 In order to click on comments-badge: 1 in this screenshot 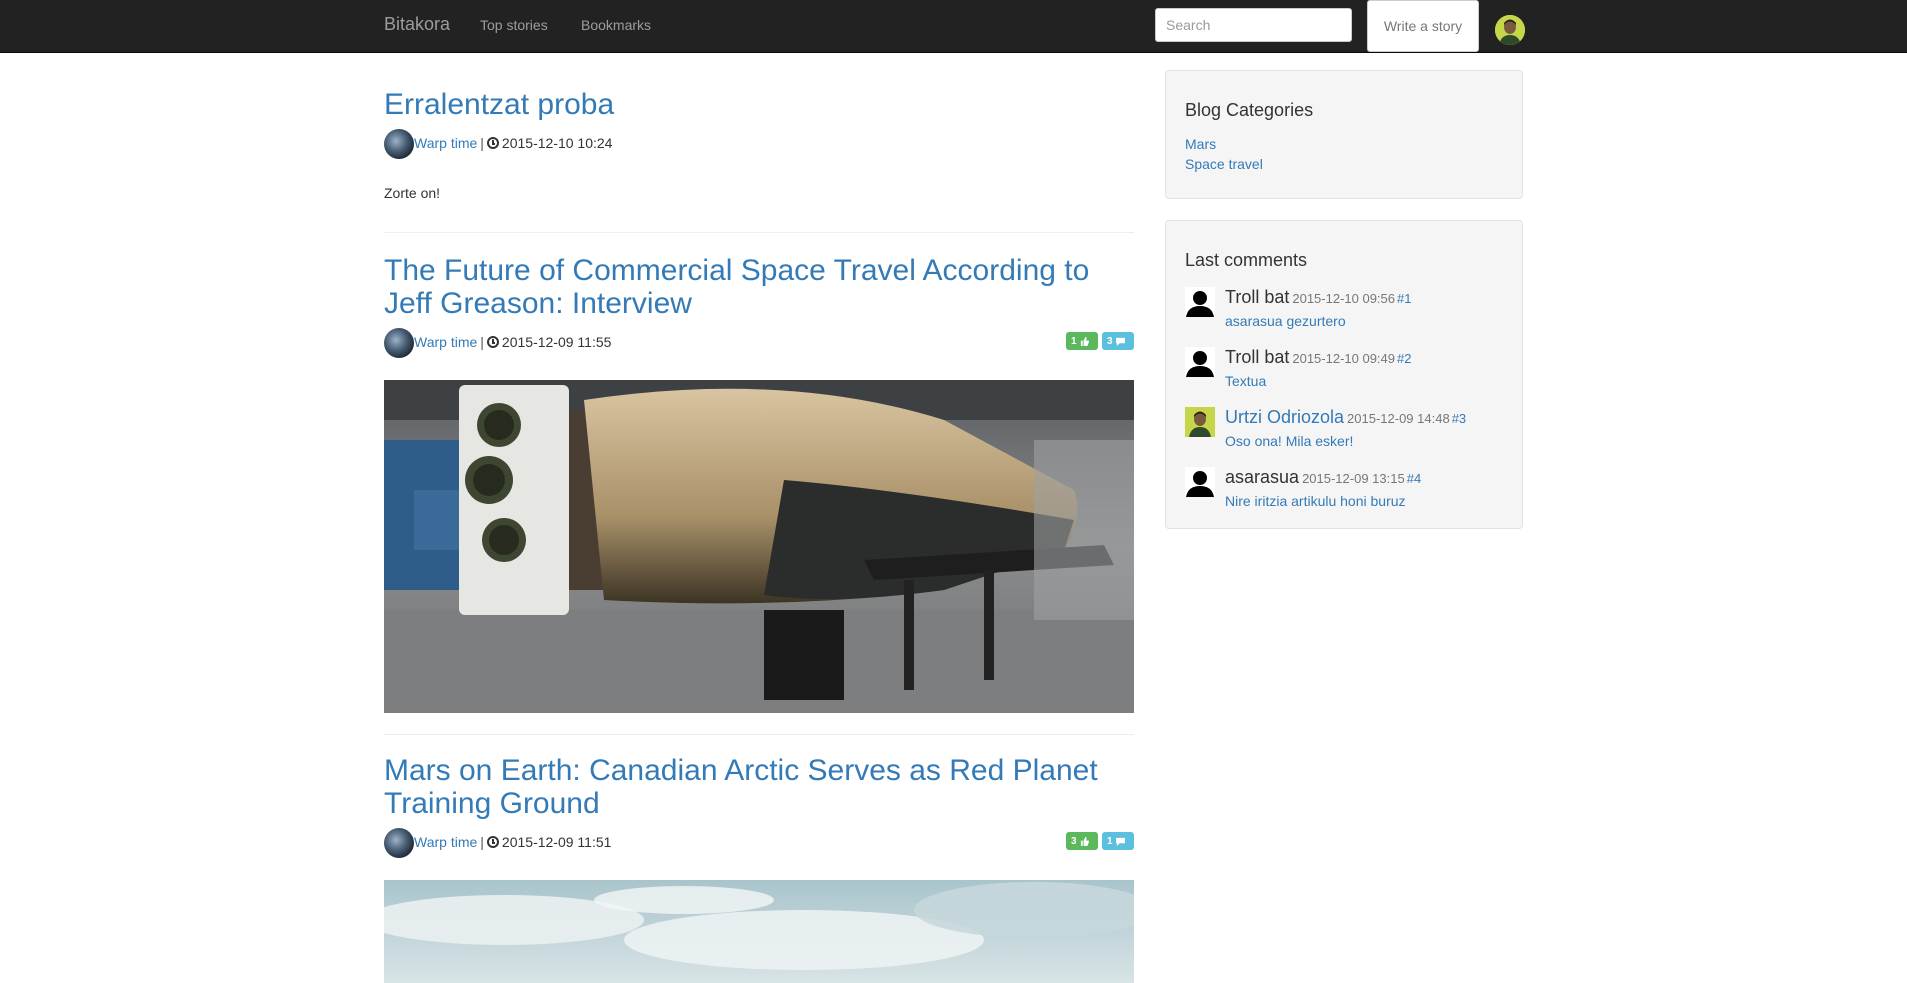, I will do `click(1118, 841)`.